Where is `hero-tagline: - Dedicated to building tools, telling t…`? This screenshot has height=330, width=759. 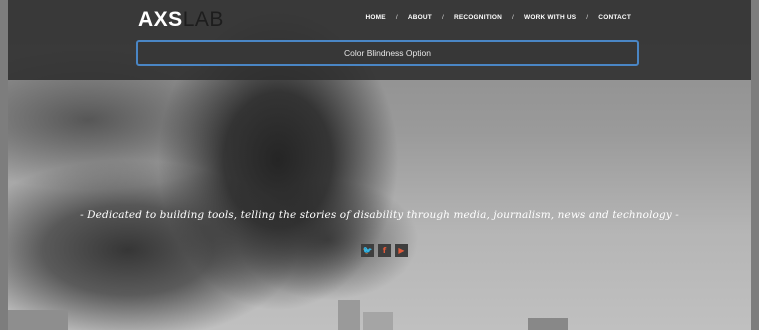 hero-tagline: - Dedicated to building tools, telling t… is located at coordinates (379, 215).